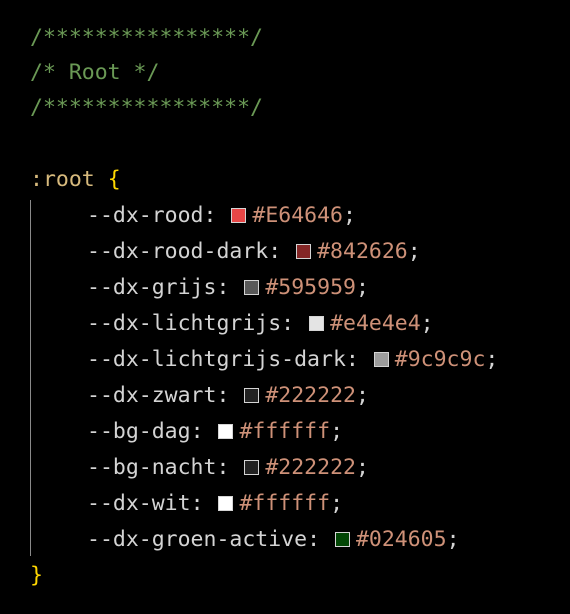 This screenshot has height=614, width=570. I want to click on declaration-line: --dx-wit: #ffffff;, so click(215, 503).